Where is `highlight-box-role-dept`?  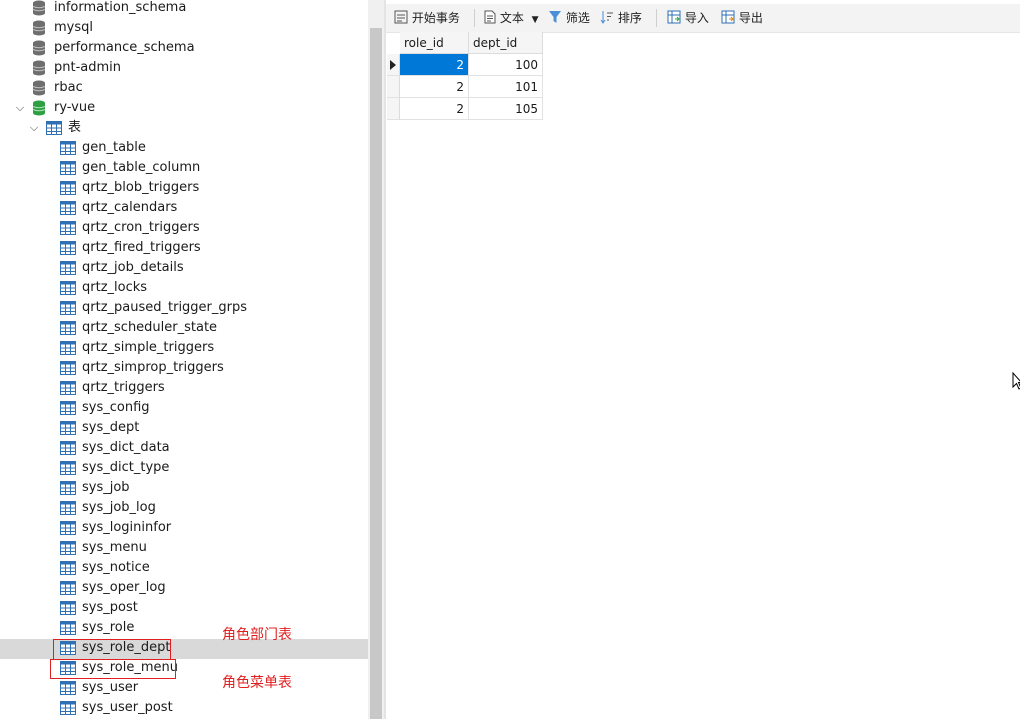
highlight-box-role-dept is located at coordinates (112, 649).